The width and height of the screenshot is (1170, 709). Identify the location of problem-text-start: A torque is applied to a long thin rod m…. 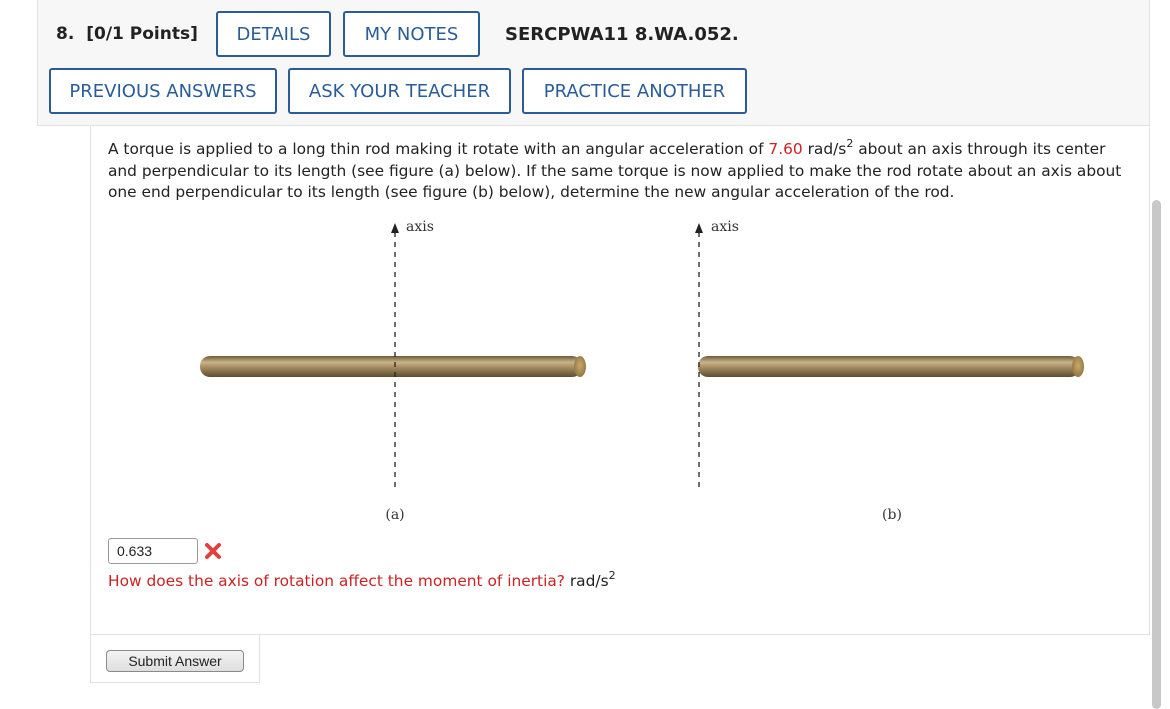
(438, 149).